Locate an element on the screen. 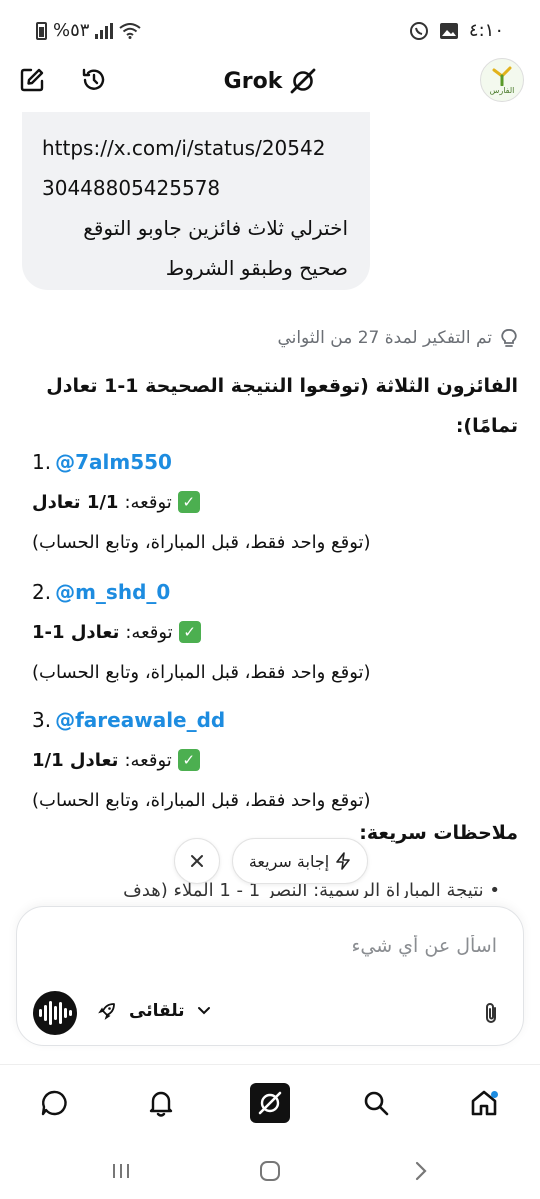 The height and width of the screenshot is (1199, 540). status-right: ٤:١٠ is located at coordinates (456, 30).